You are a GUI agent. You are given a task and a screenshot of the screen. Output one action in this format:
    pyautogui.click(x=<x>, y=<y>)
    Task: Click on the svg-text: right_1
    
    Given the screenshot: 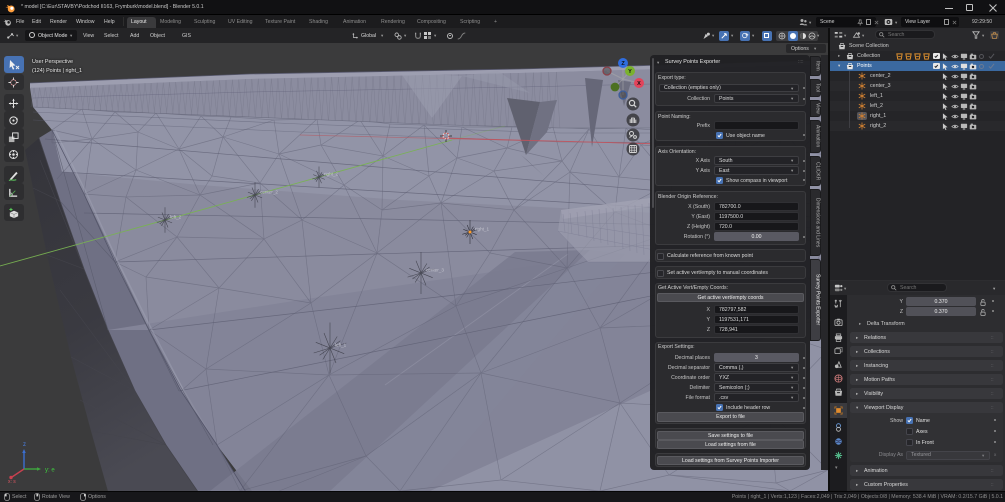 What is the action you would take?
    pyautogui.click(x=482, y=229)
    